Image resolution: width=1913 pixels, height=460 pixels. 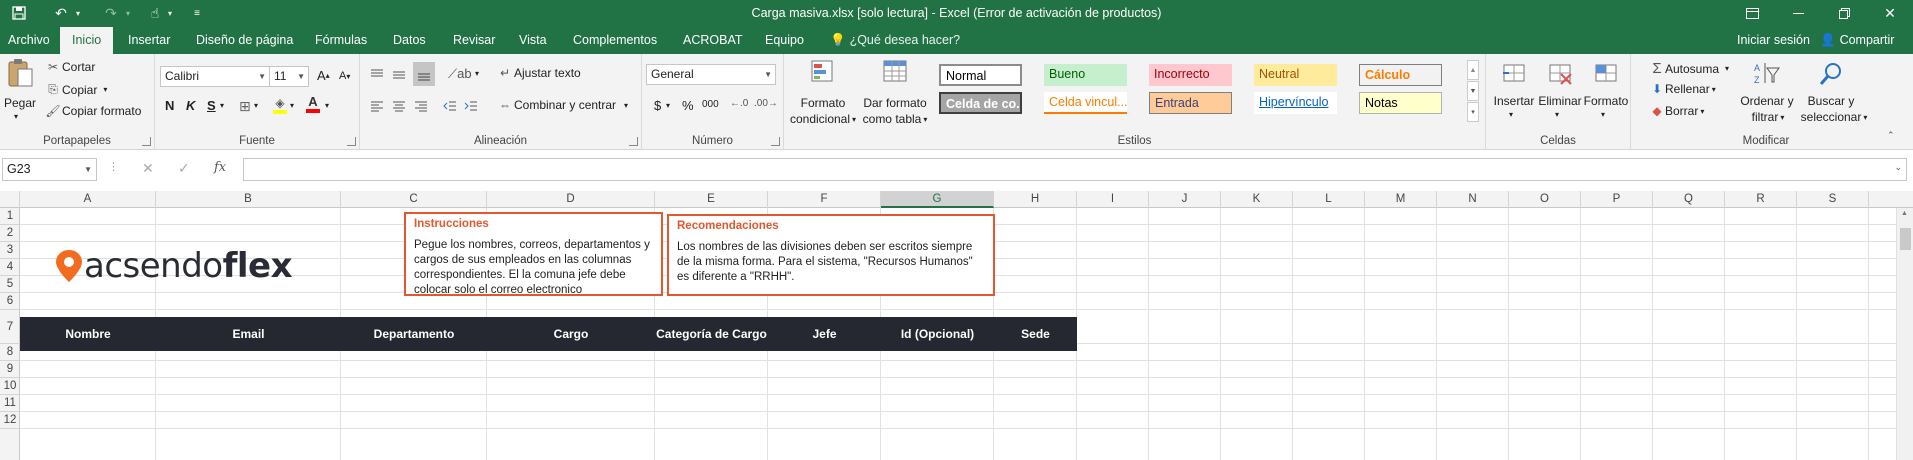 What do you see at coordinates (980, 75) in the screenshot?
I see `style-normal: Normal` at bounding box center [980, 75].